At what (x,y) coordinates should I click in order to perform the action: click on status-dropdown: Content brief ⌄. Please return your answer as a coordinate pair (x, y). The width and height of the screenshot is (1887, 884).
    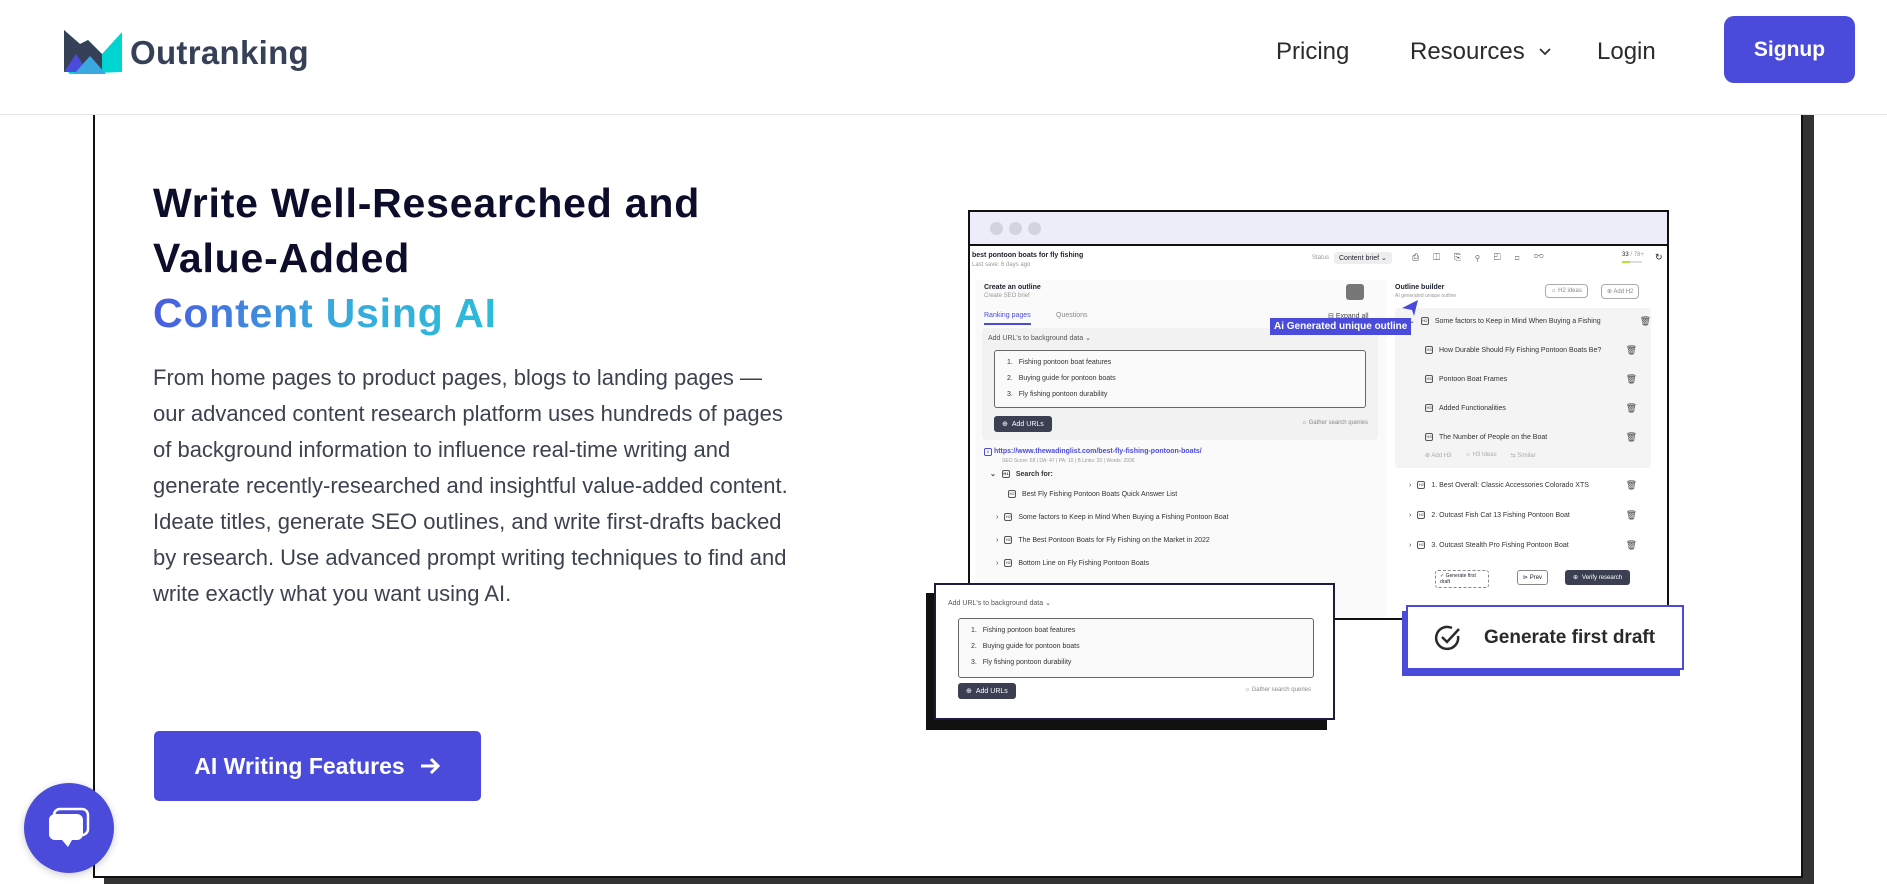
    Looking at the image, I should click on (1363, 258).